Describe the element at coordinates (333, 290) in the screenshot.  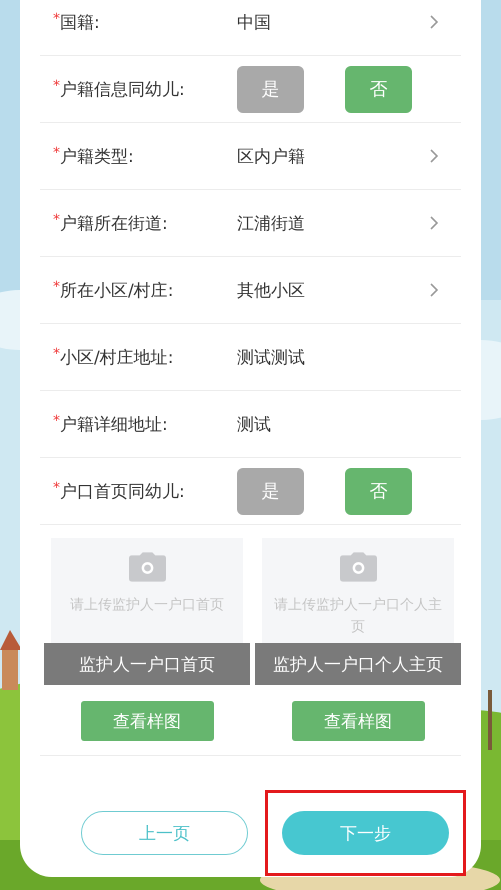
I see `select-value: 其他小区` at that location.